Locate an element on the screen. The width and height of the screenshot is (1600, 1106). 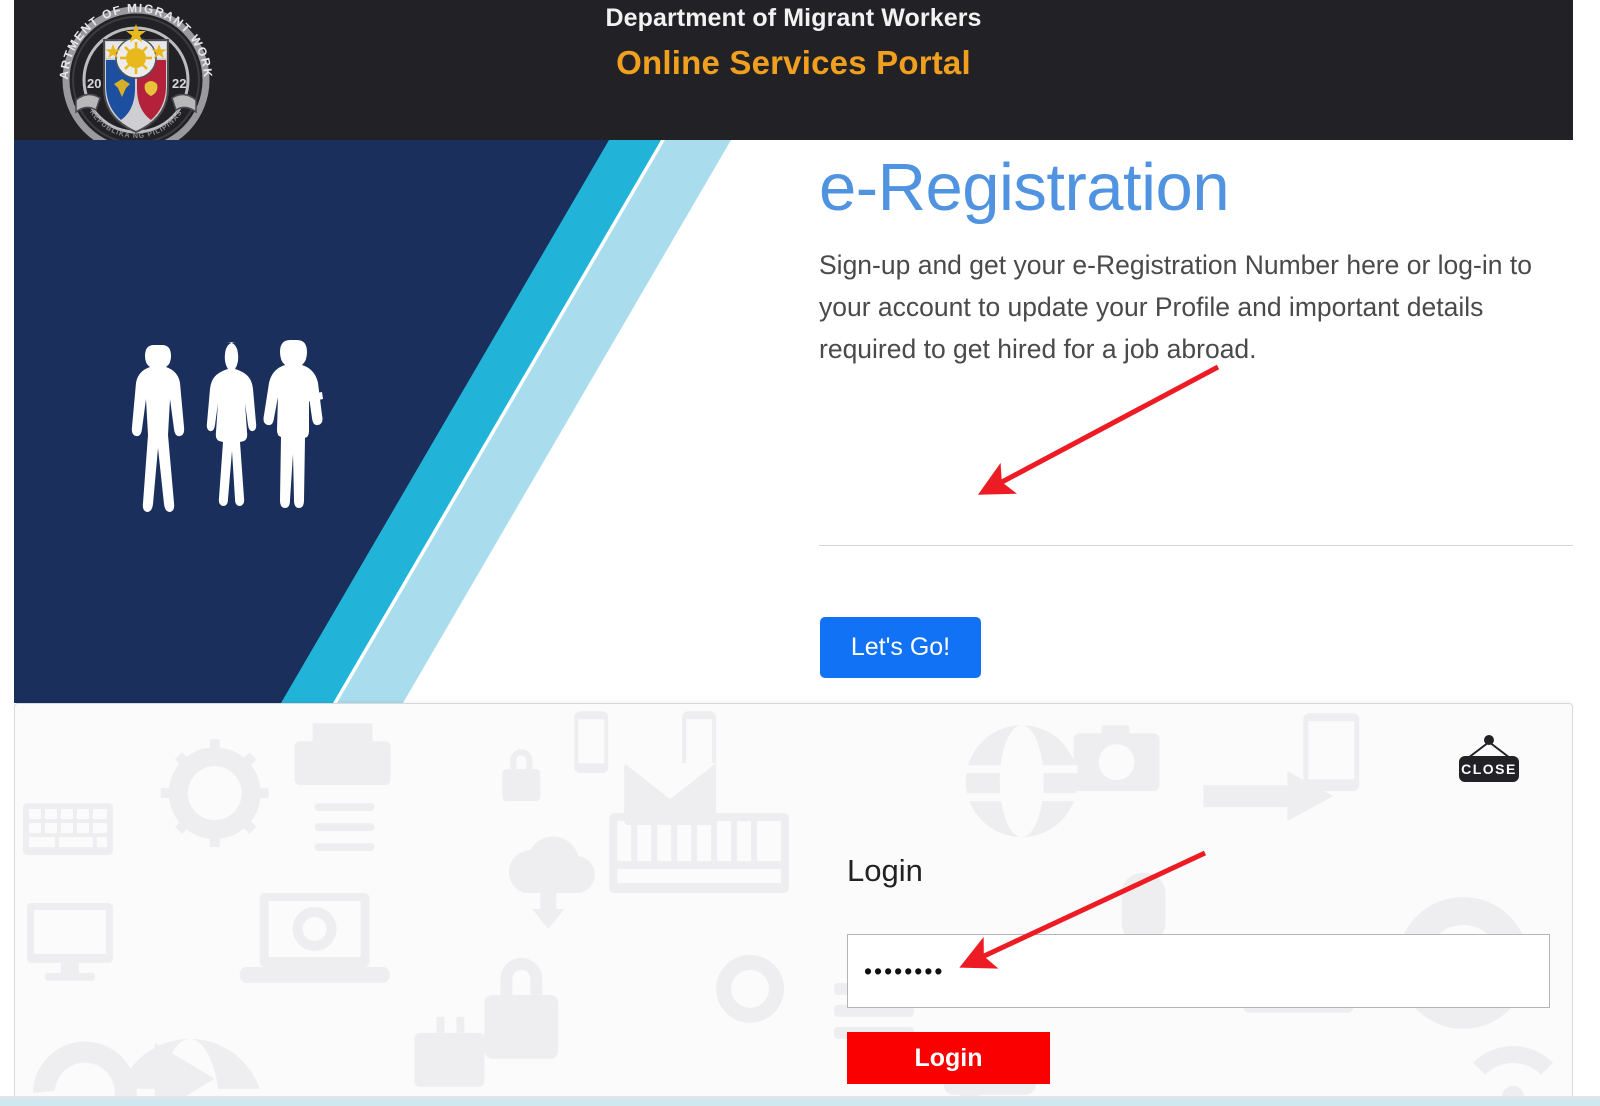
page-title: e-Registration is located at coordinates (1024, 187).